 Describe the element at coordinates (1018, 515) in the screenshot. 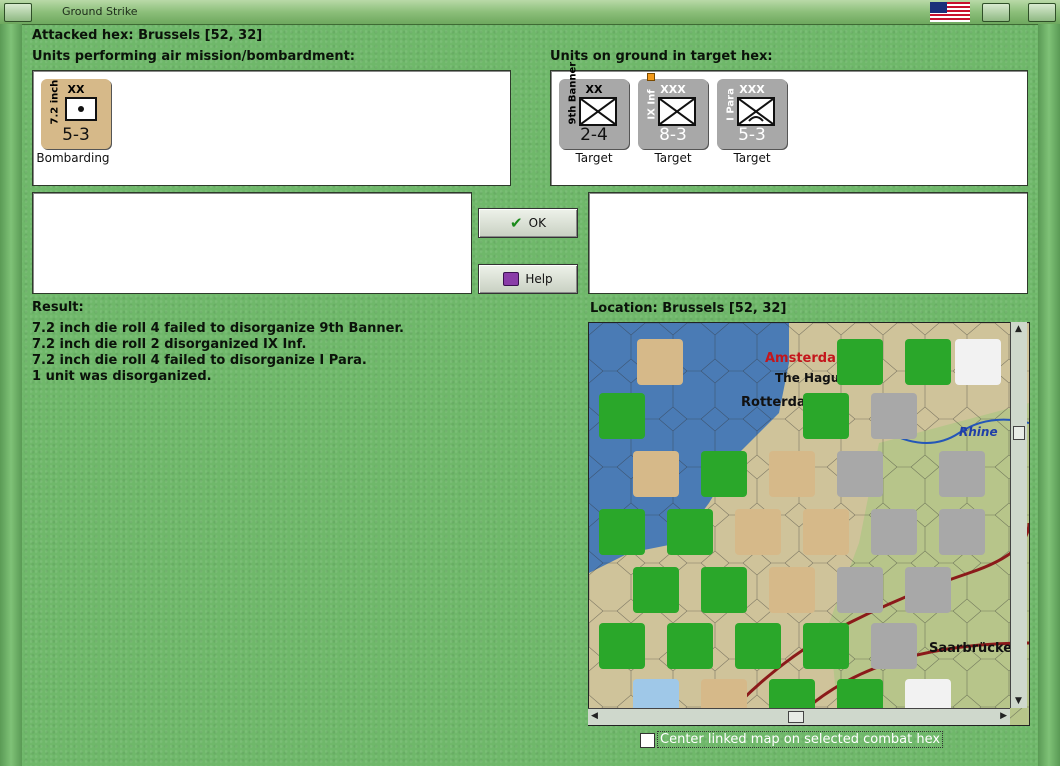

I see `map-vertical-scrollbar: ▲ ▼` at that location.